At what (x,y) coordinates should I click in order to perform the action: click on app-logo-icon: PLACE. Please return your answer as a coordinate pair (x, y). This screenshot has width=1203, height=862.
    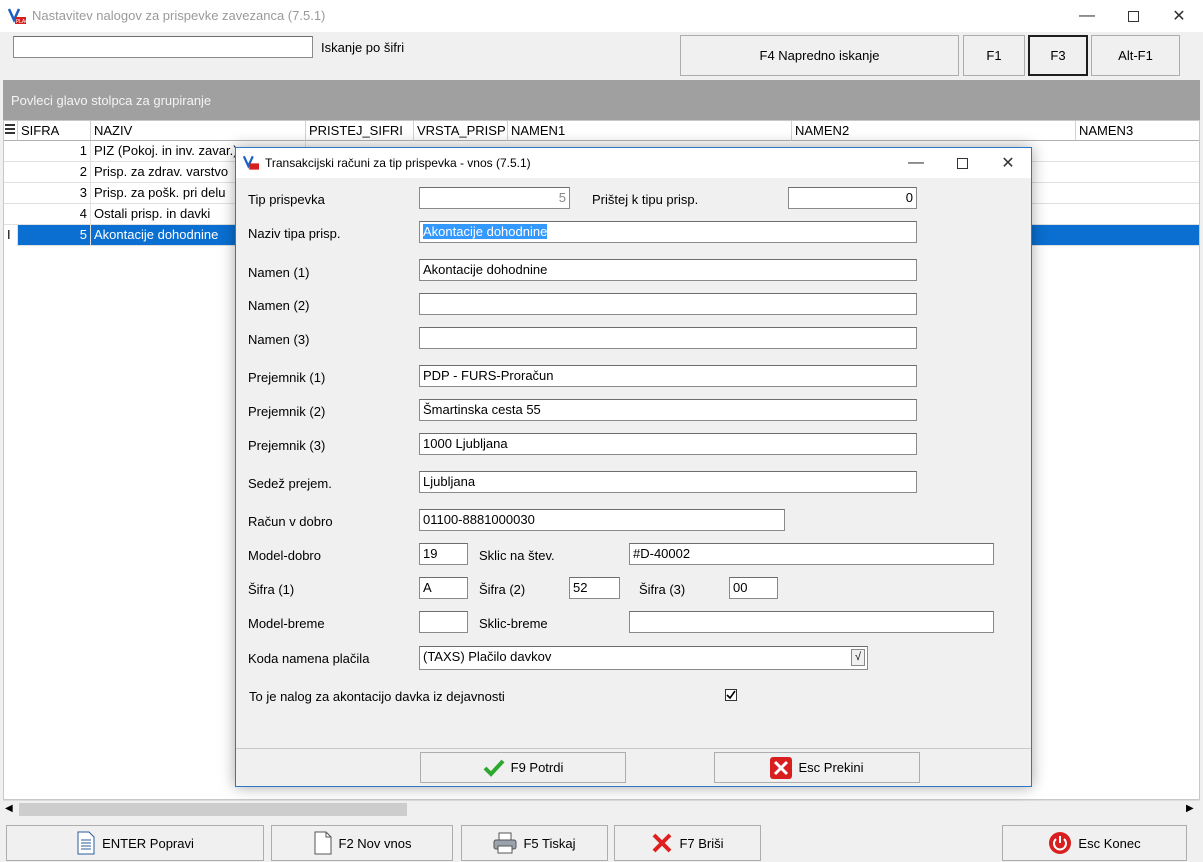
    Looking at the image, I should click on (17, 16).